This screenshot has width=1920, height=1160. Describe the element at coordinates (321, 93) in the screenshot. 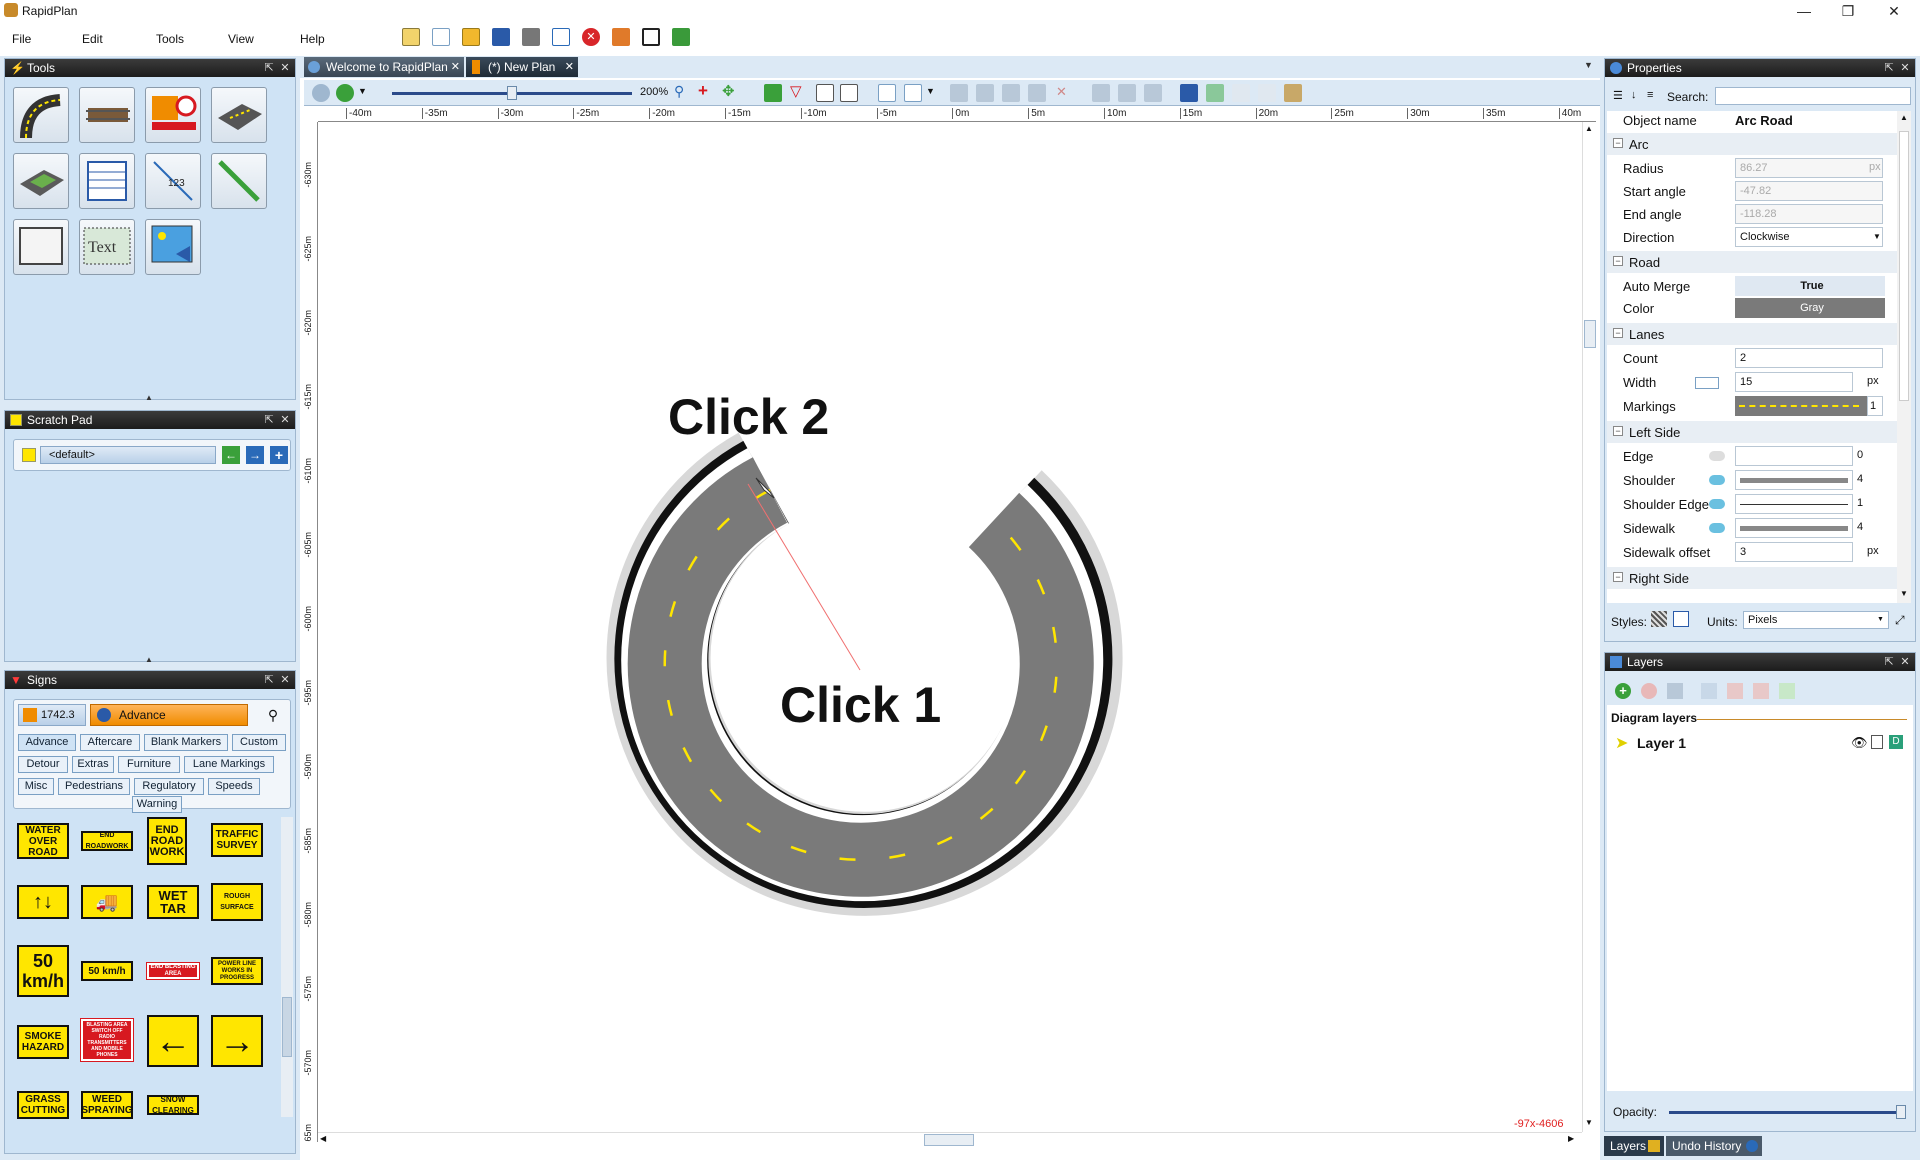

I see `globe-icon` at that location.